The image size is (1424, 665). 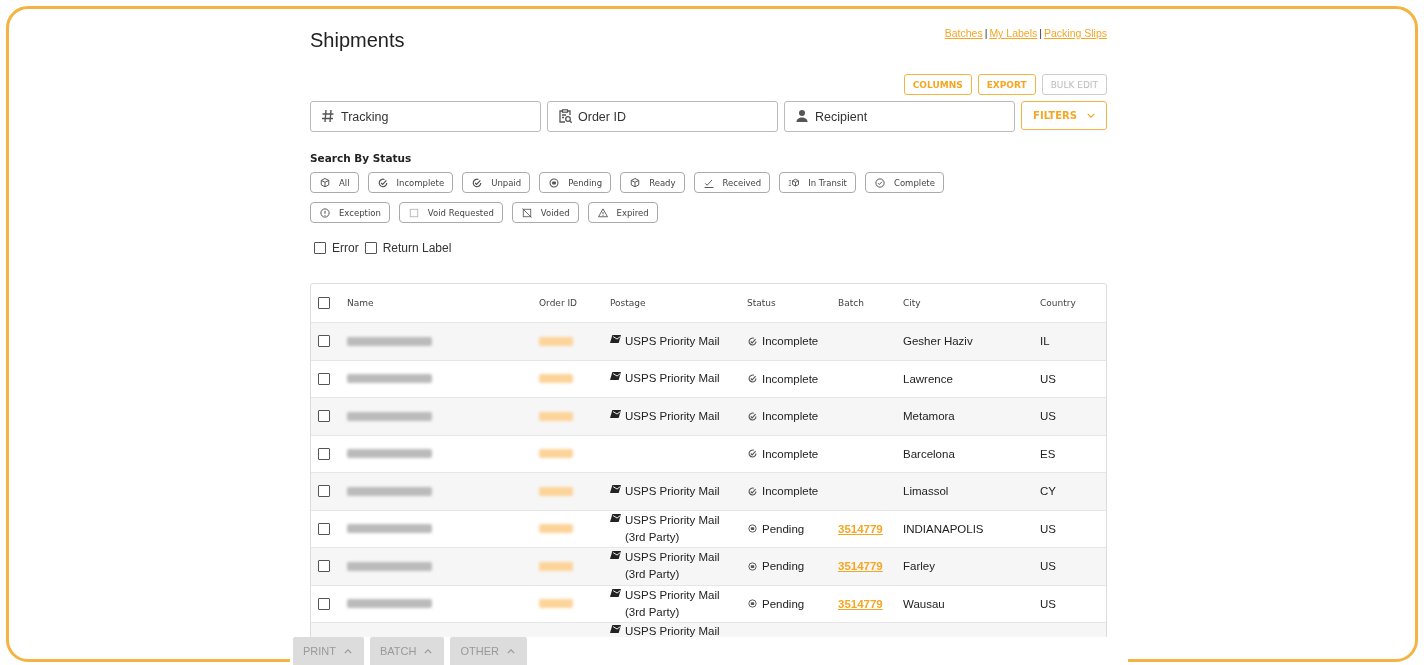 I want to click on table-cell: Gesher Haziv, so click(x=938, y=341).